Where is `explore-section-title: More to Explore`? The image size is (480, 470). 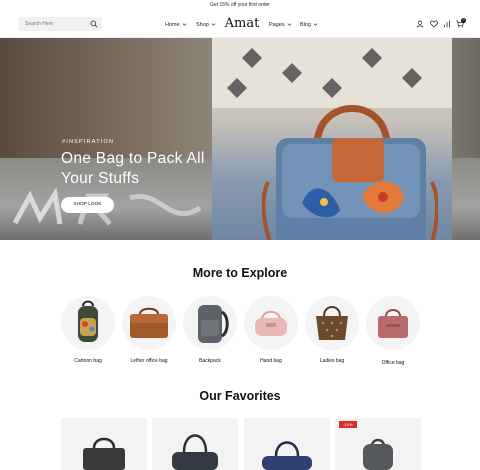 explore-section-title: More to Explore is located at coordinates (240, 273).